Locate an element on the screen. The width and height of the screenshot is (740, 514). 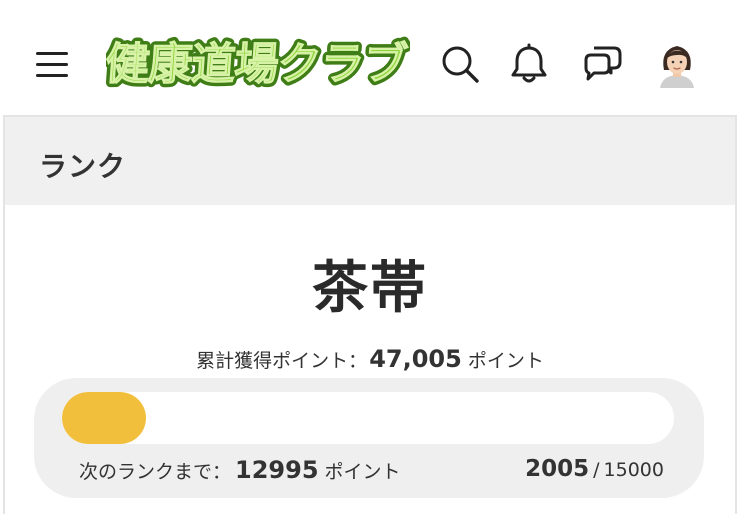
total-points-label: 累計獲得ポイント： is located at coordinates (282, 361).